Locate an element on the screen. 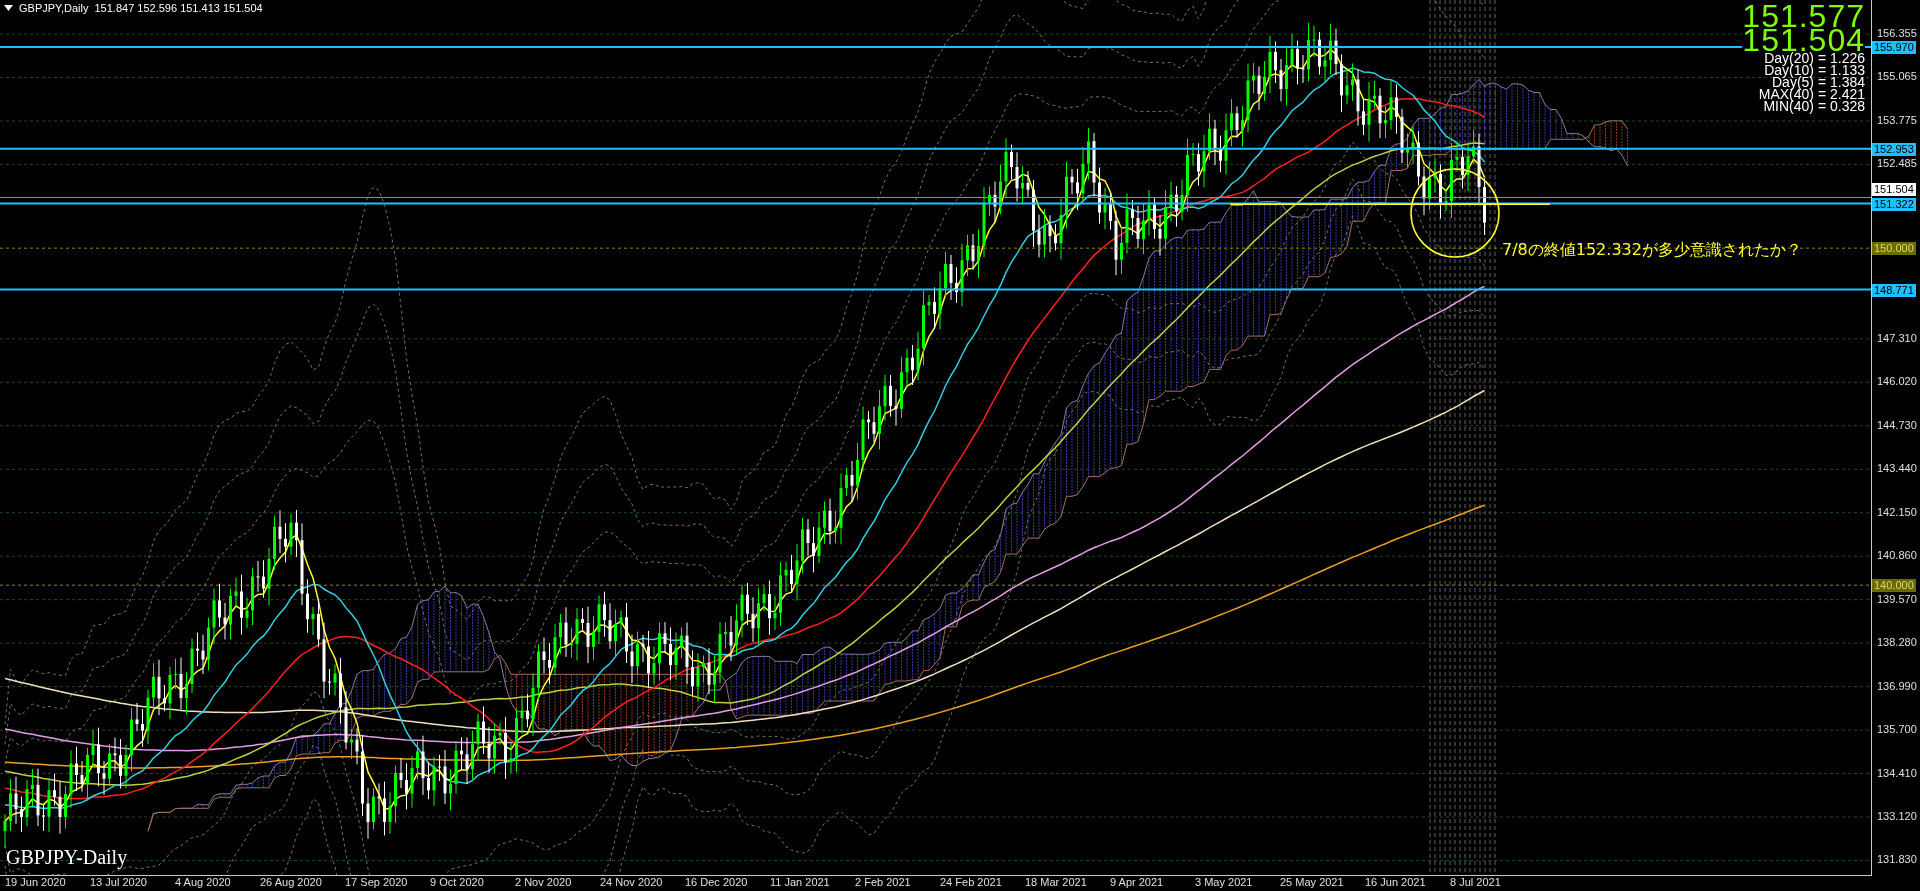 This screenshot has height=891, width=1920. price-readout: 151.577 is located at coordinates (1803, 16).